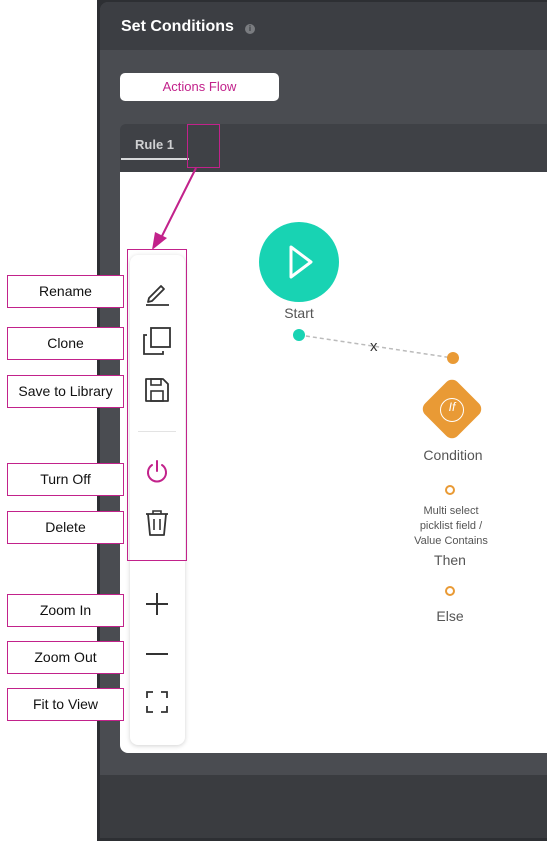  What do you see at coordinates (157, 431) in the screenshot?
I see `toolbar-divider` at bounding box center [157, 431].